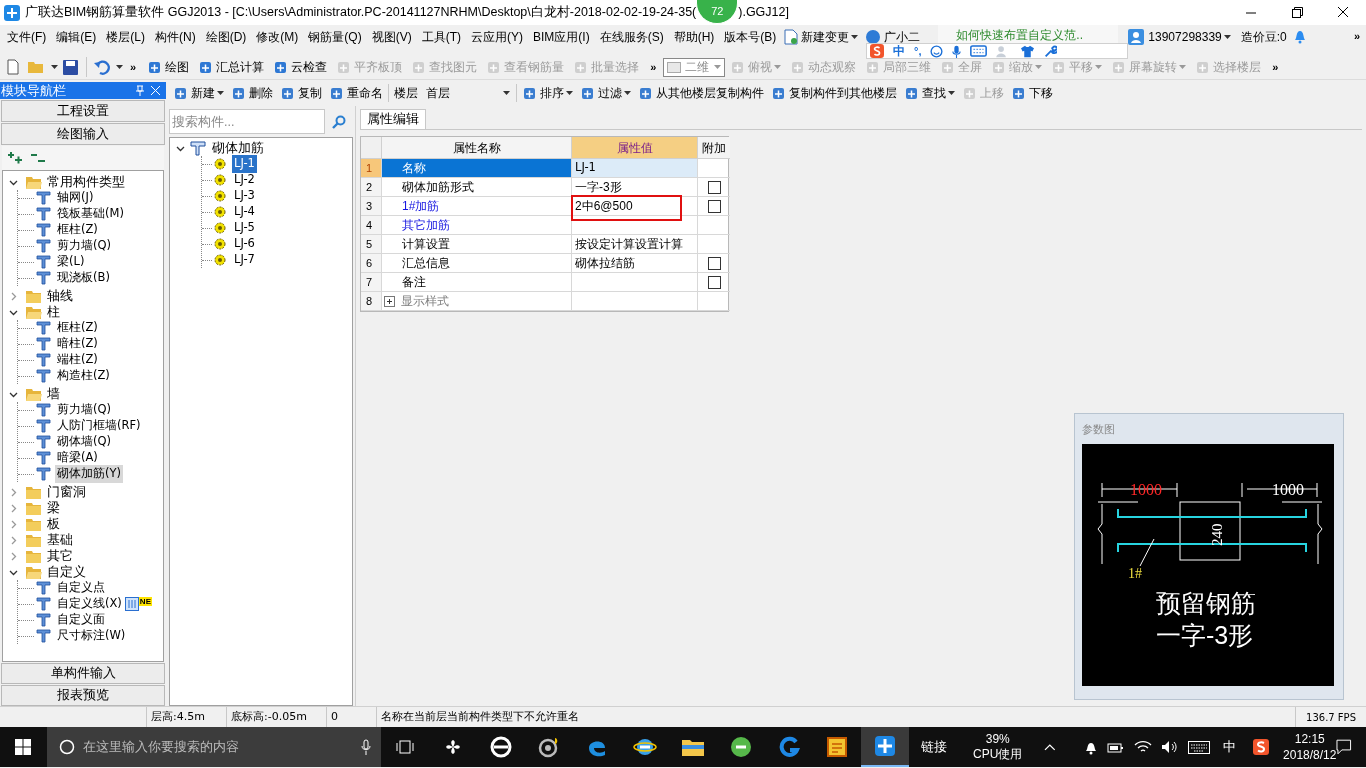 This screenshot has height=768, width=1366. Describe the element at coordinates (899, 51) in the screenshot. I see `ime-mode-toggle: 中` at that location.